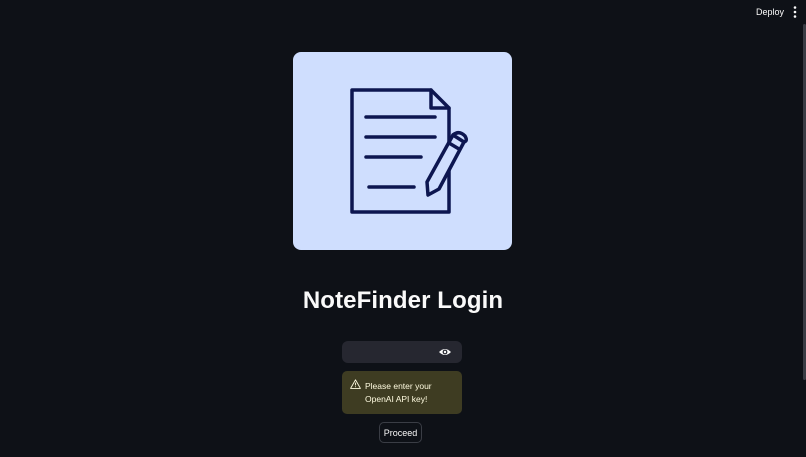 This screenshot has width=806, height=457. What do you see at coordinates (403, 300) in the screenshot?
I see `page-title: NoteFinder Login` at bounding box center [403, 300].